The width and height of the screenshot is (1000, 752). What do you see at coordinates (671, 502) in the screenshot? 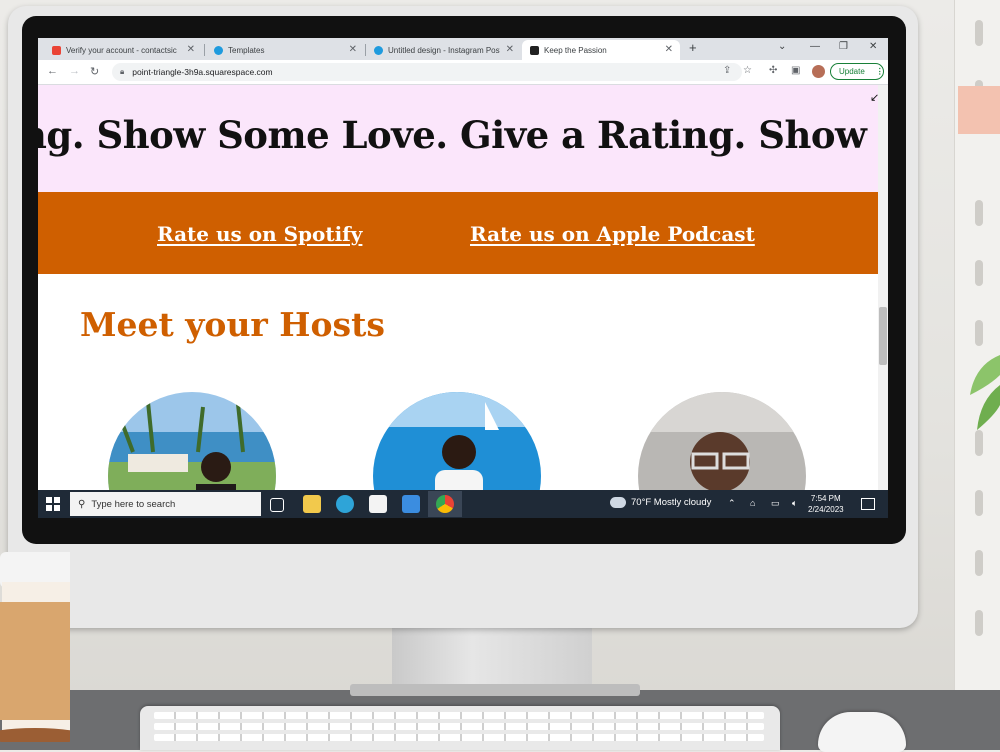
I see `weather-text: 70°F Mostly cloudy` at bounding box center [671, 502].